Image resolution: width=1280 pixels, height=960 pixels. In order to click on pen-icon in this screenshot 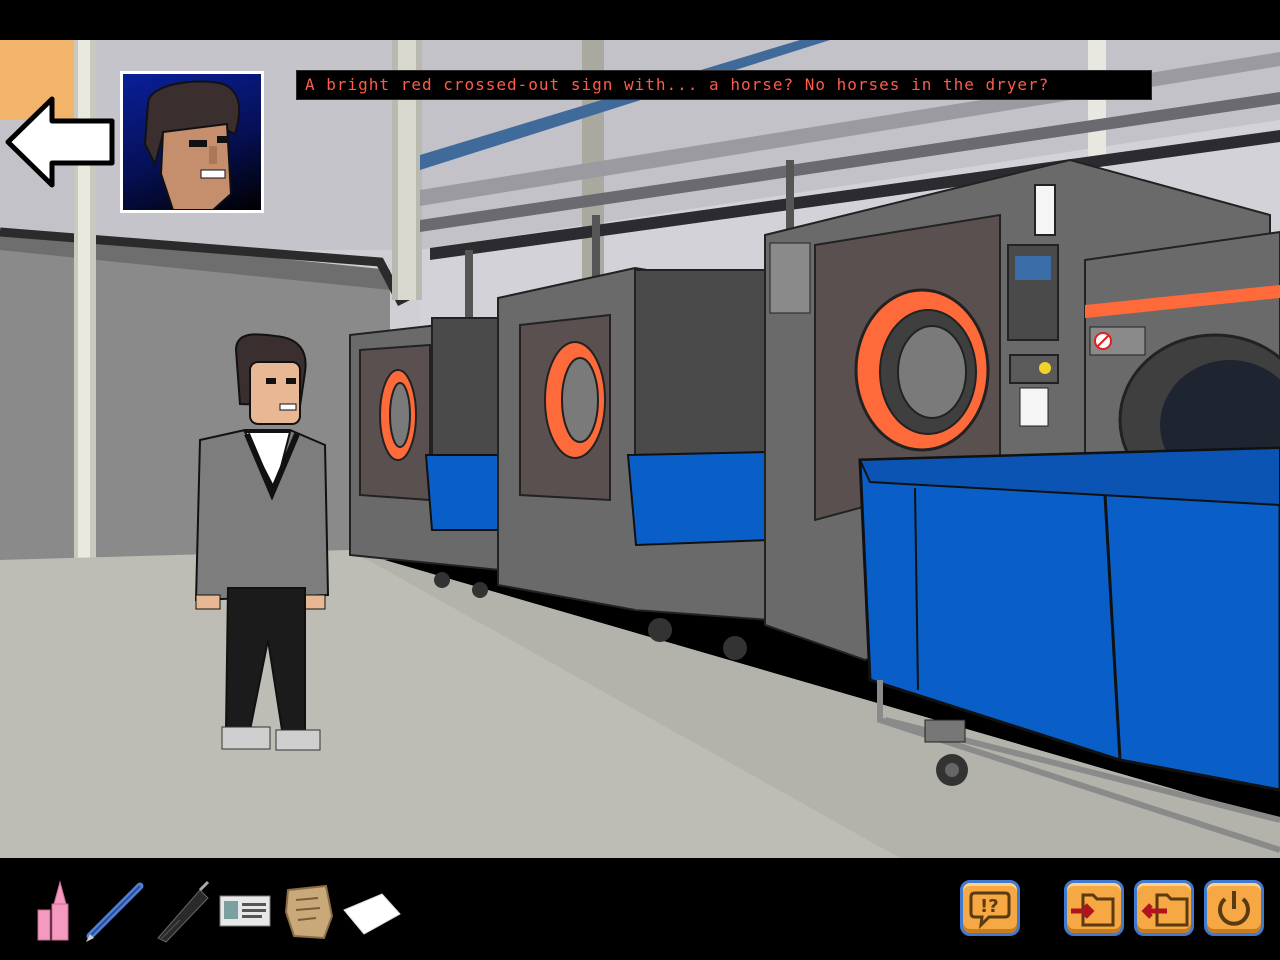, I will do `click(115, 910)`.